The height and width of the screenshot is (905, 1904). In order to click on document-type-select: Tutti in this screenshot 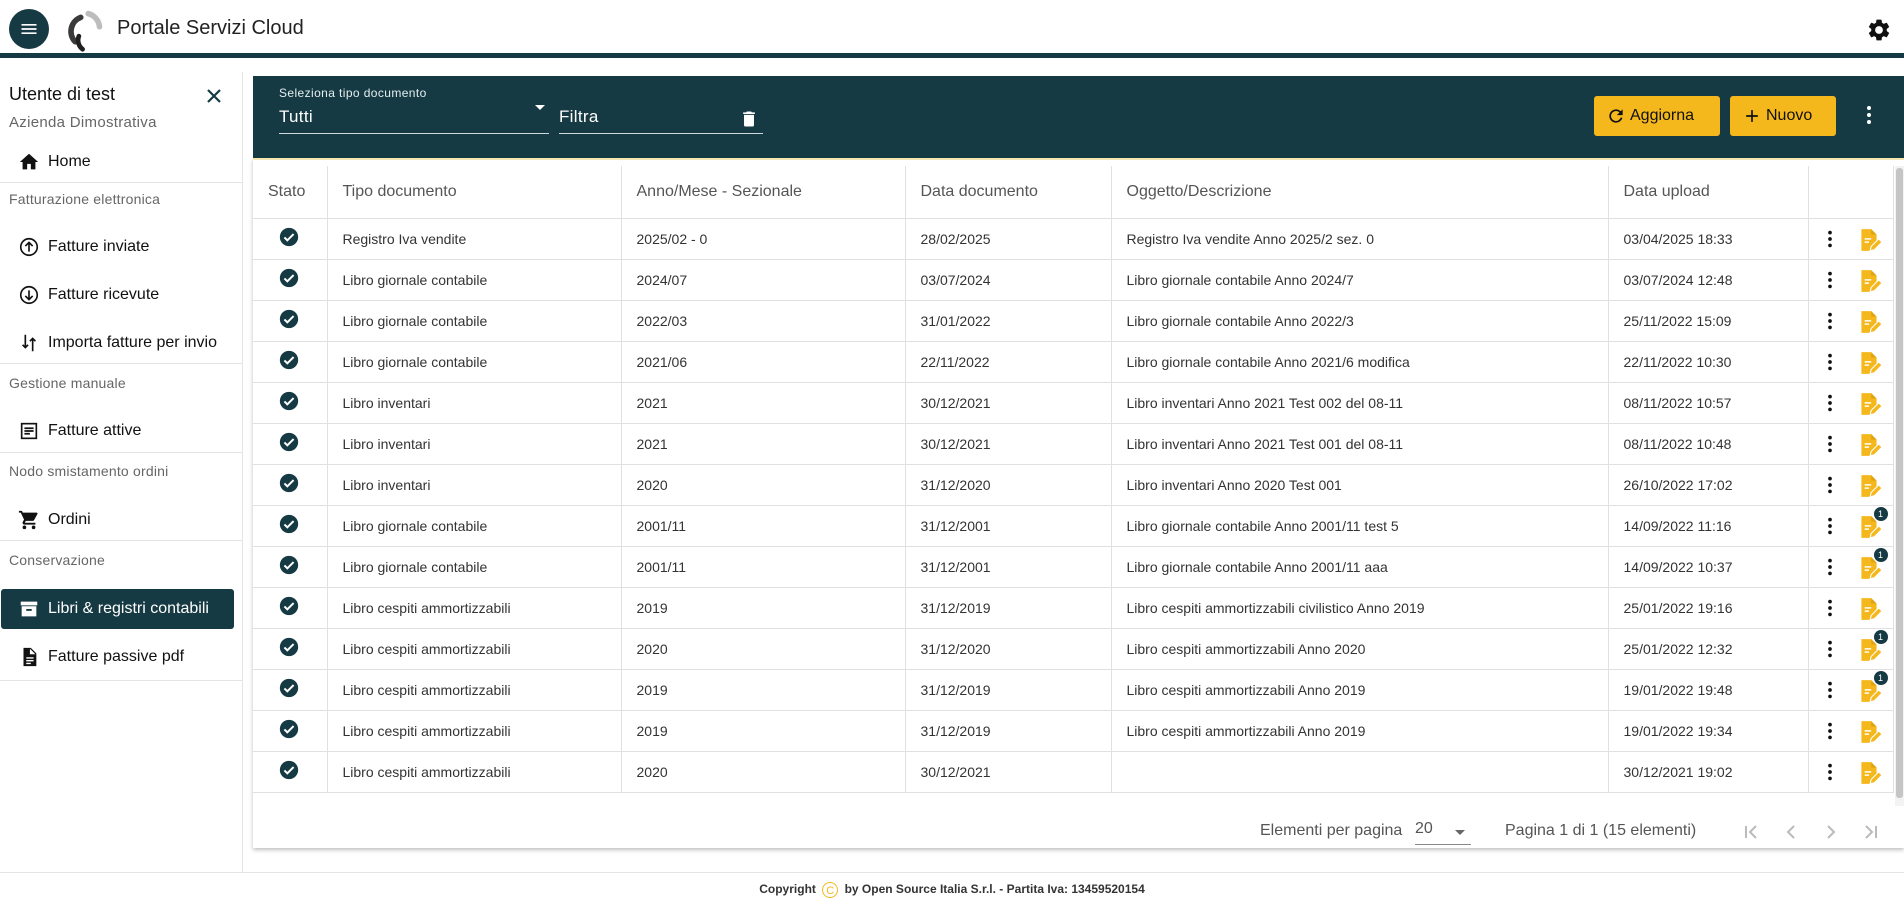, I will do `click(414, 120)`.